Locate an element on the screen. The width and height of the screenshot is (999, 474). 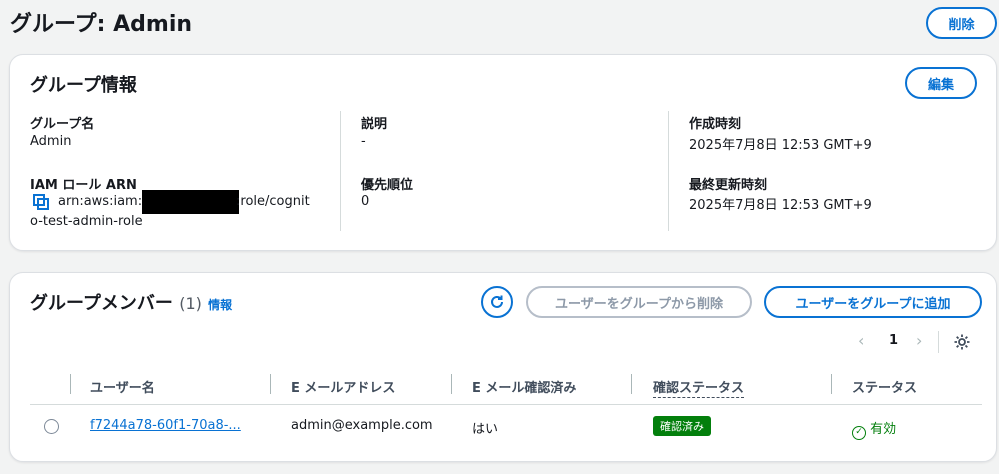
updated-value: 2025年7月8日 12:53 GMT+9 is located at coordinates (780, 205).